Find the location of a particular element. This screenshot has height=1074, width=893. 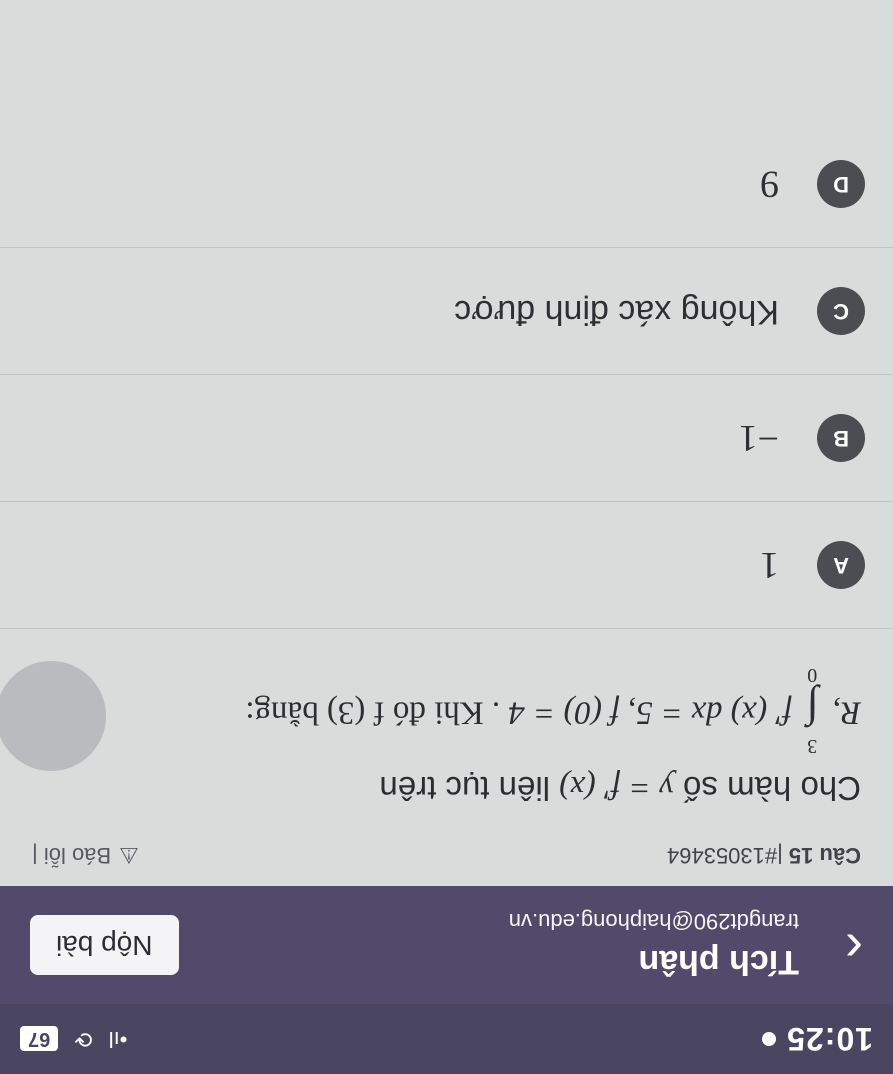

option-text: 1 is located at coordinates (769, 565).